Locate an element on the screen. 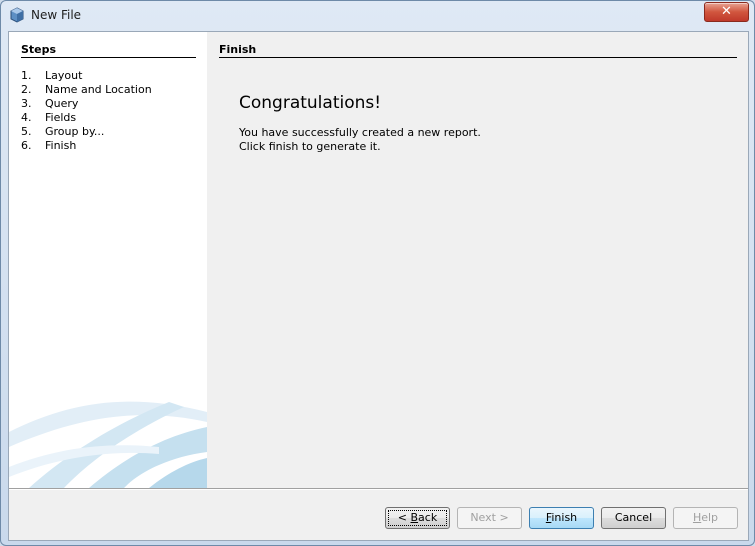 The height and width of the screenshot is (546, 755). finish-button-label: Finish is located at coordinates (561, 517).